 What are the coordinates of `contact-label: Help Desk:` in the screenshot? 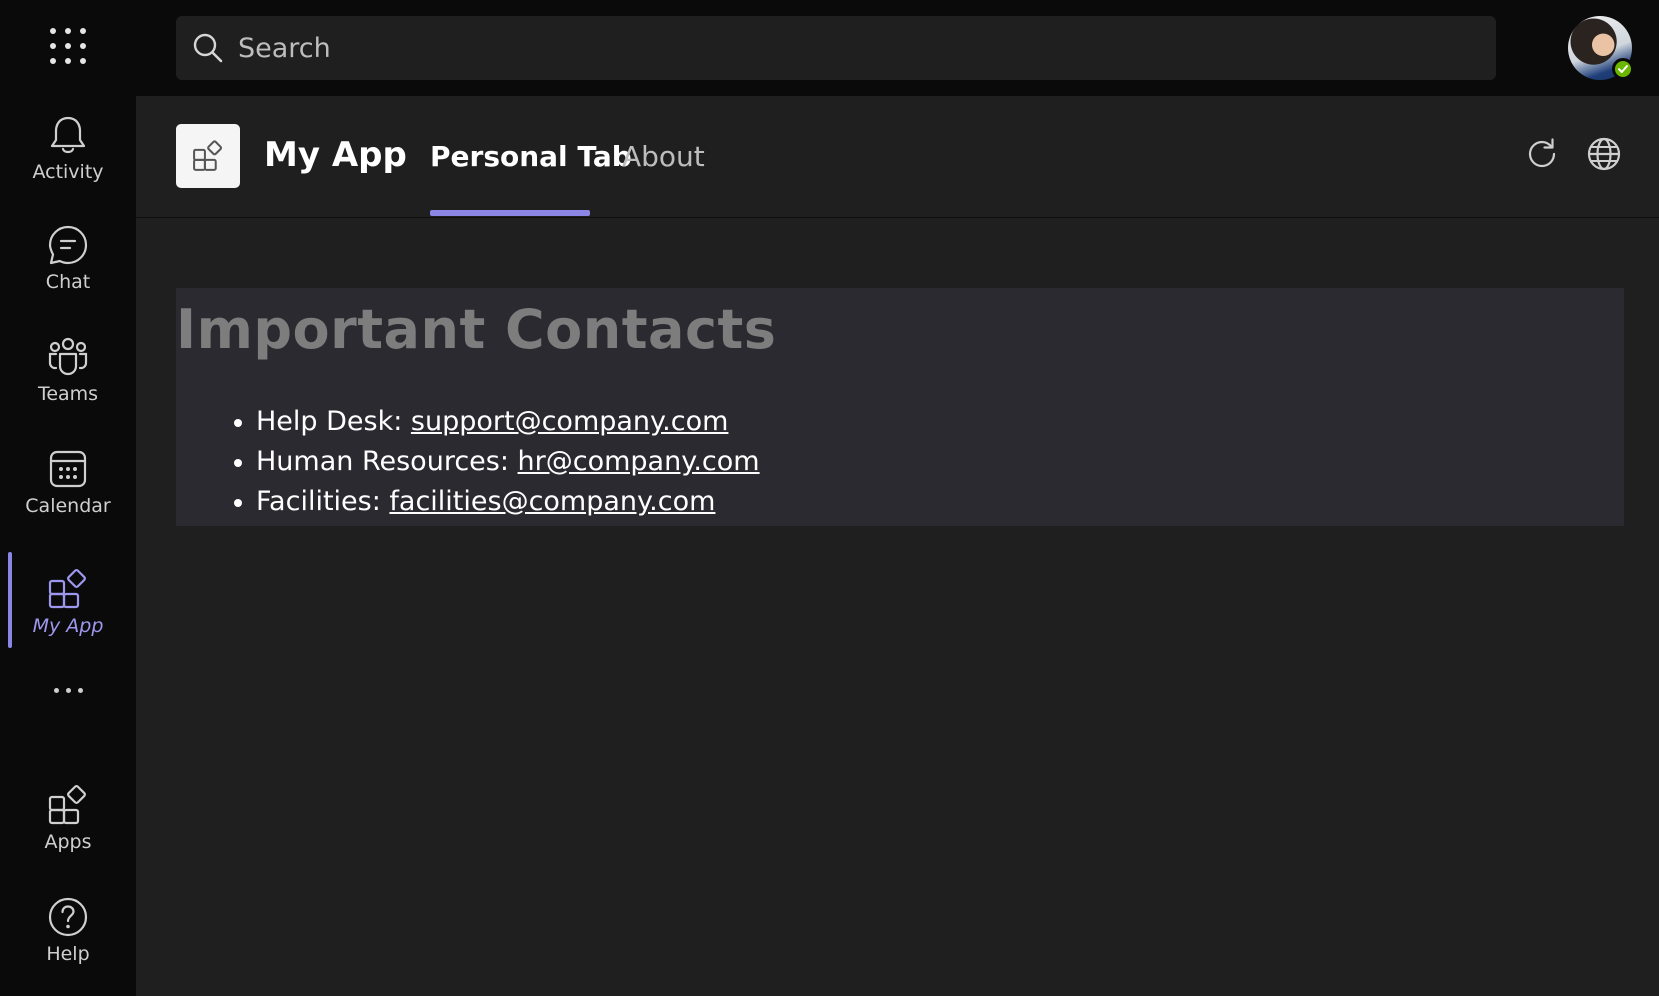 It's located at (333, 421).